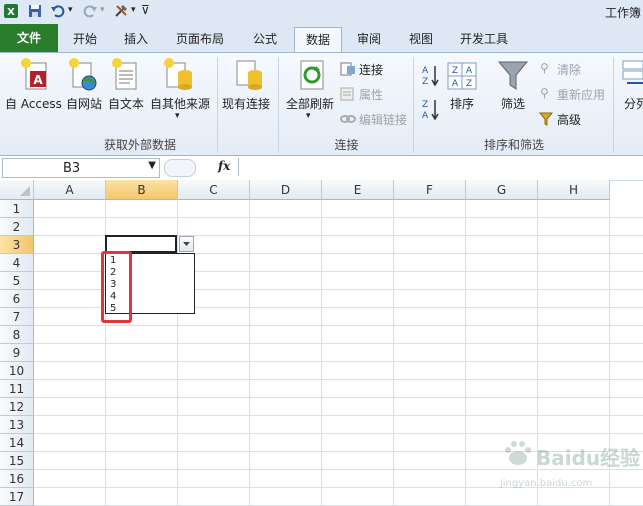 The image size is (643, 506). Describe the element at coordinates (462, 76) in the screenshot. I see `sort-dialog-icon: ZA AZ` at that location.